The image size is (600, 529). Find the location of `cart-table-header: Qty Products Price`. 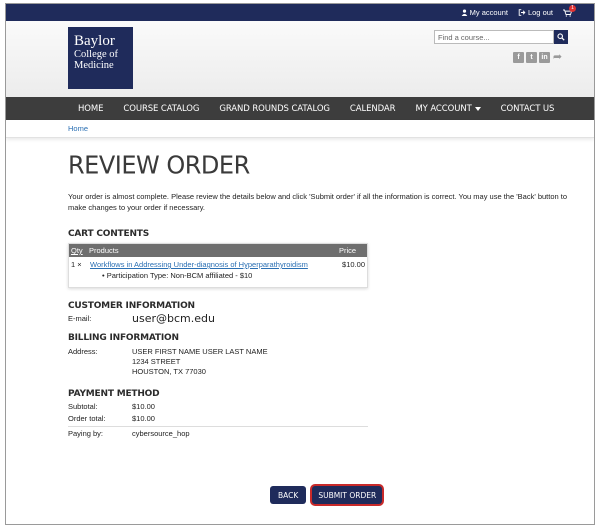

cart-table-header: Qty Products Price is located at coordinates (218, 250).